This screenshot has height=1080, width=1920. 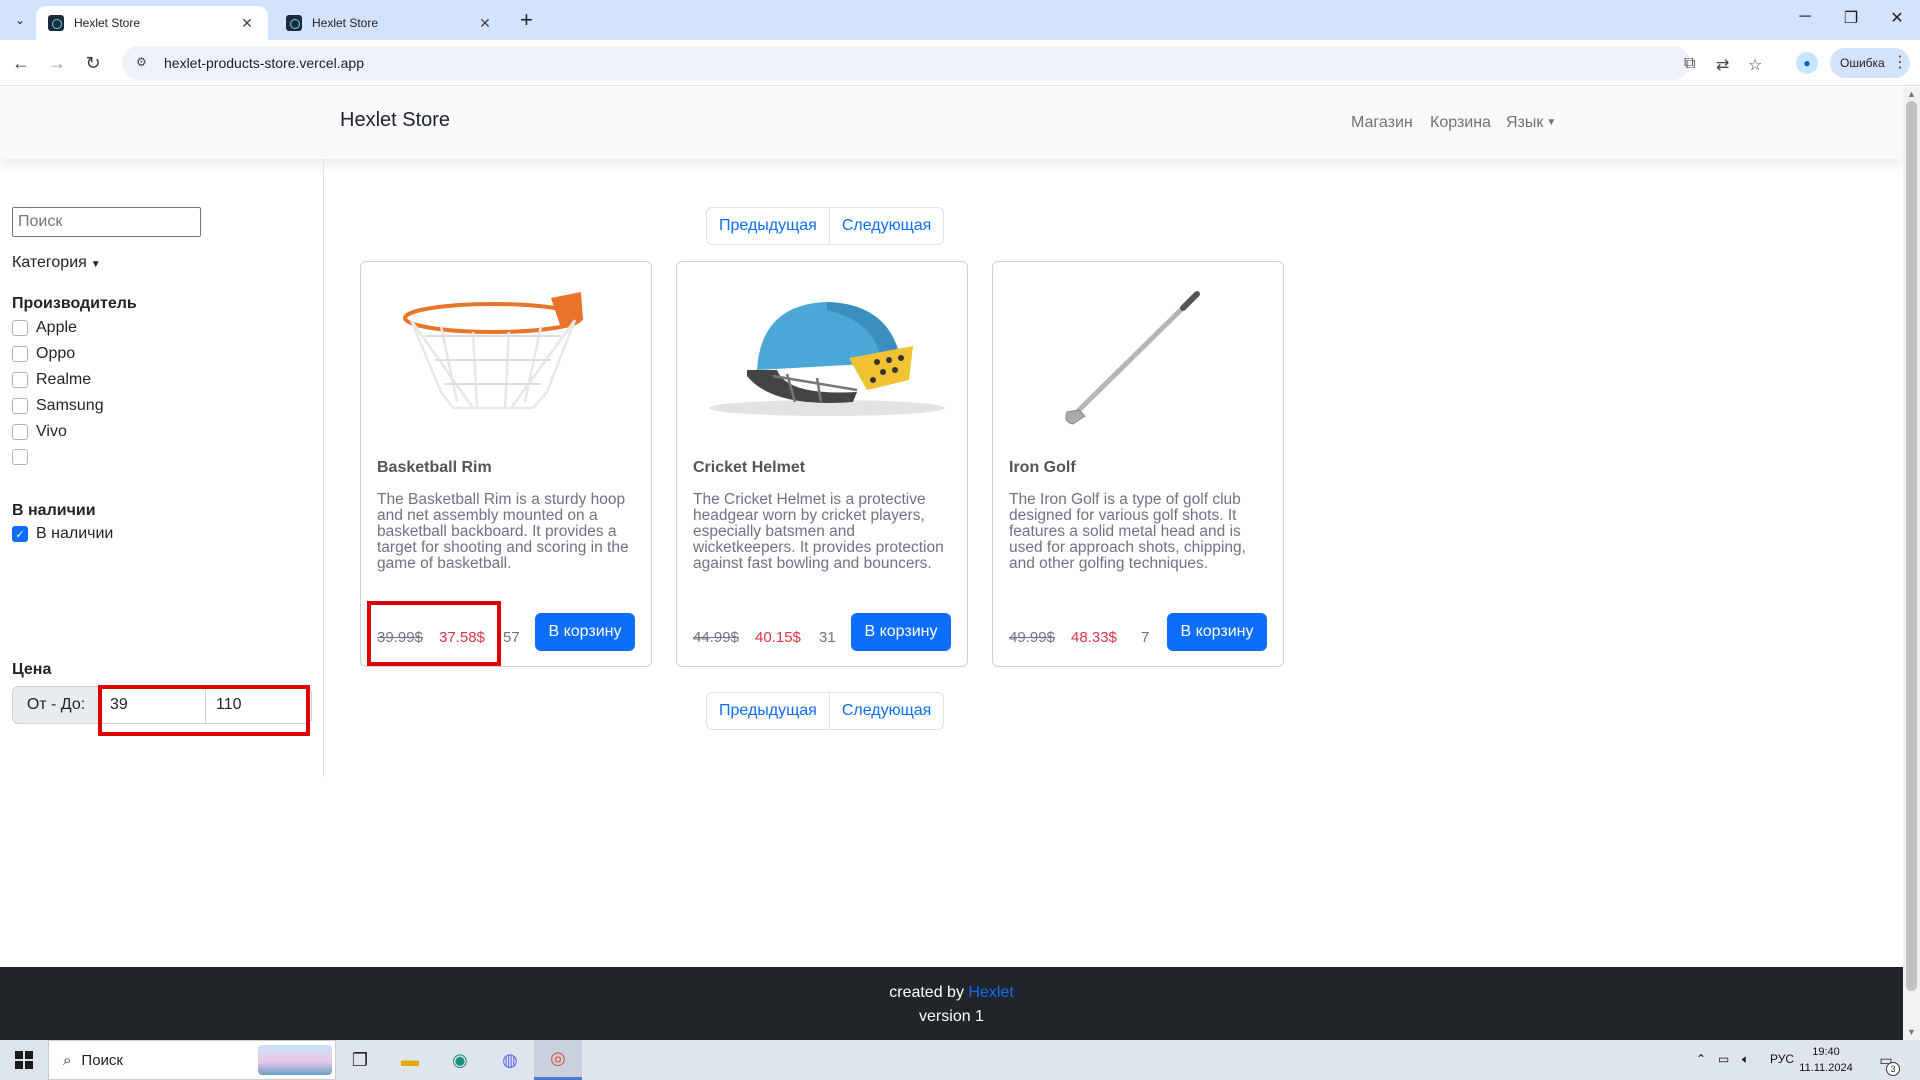 What do you see at coordinates (1807, 63) in the screenshot?
I see `account-icon: ●` at bounding box center [1807, 63].